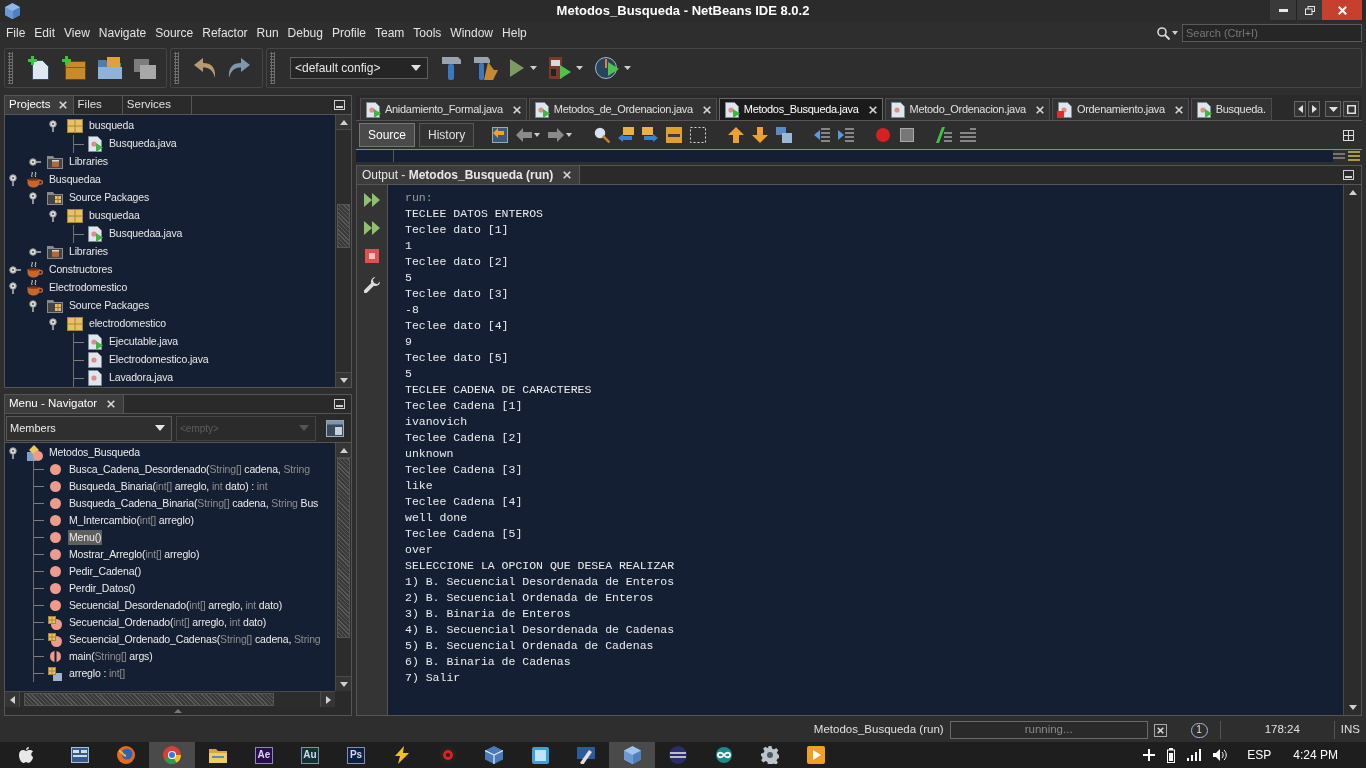 This screenshot has width=1366, height=768. Describe the element at coordinates (443, 109) in the screenshot. I see `editor-tab: Anidamiento_Formal.java` at that location.